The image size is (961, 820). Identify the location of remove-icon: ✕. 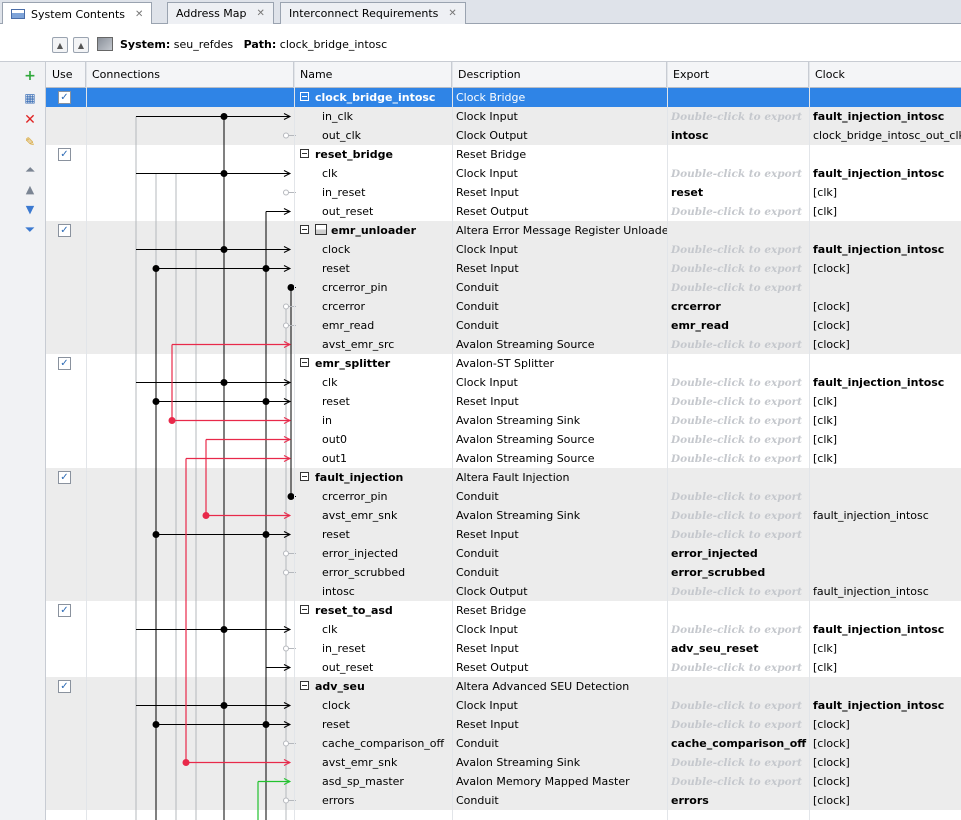
(30, 120).